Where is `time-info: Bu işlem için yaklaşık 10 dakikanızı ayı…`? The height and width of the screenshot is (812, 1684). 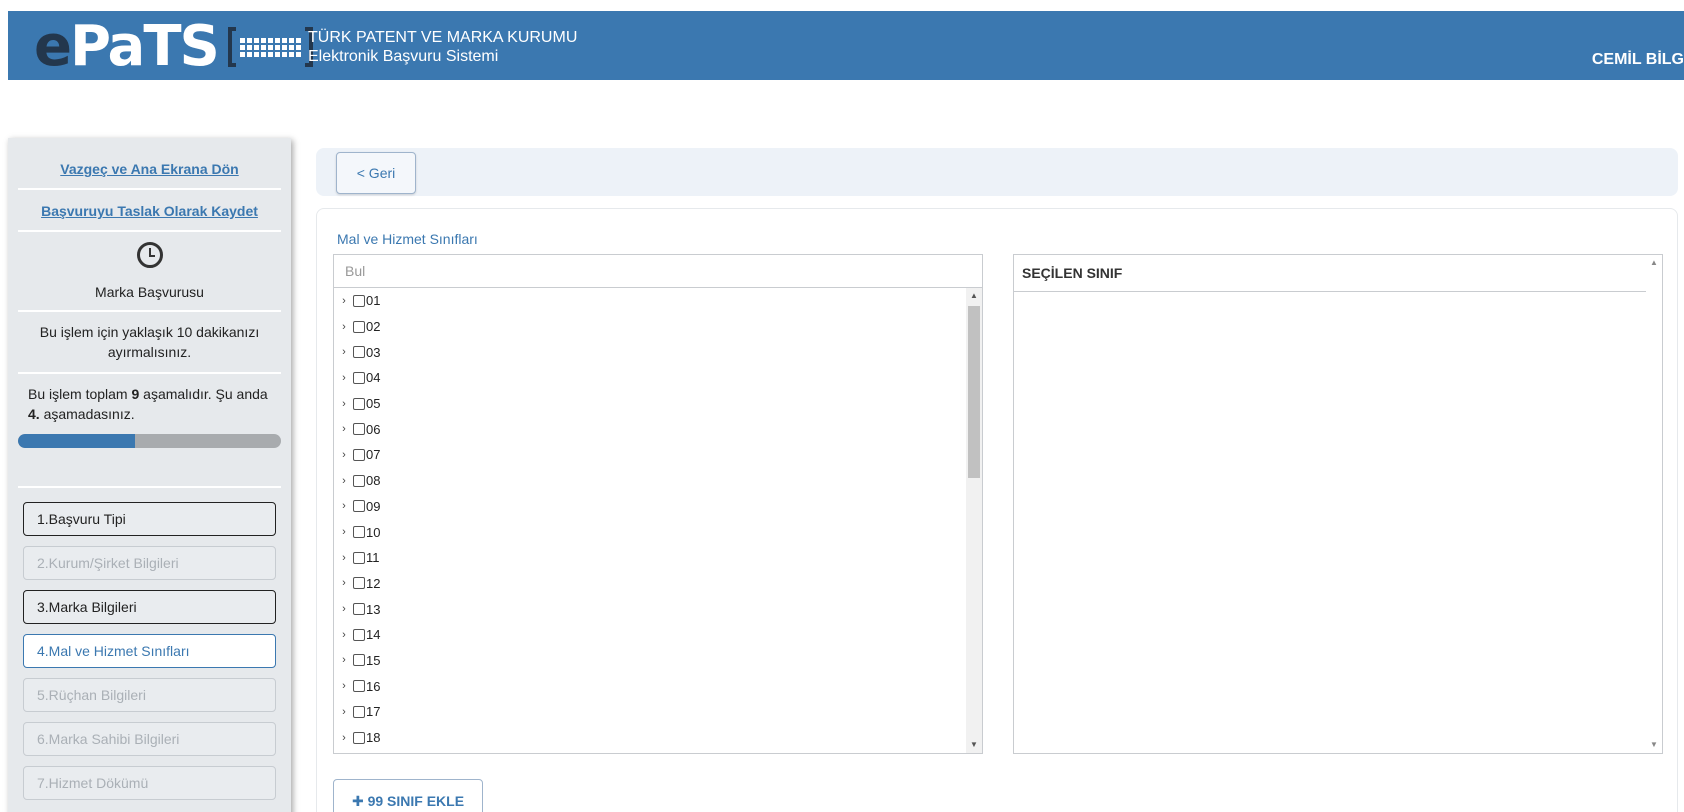 time-info: Bu işlem için yaklaşık 10 dakikanızı ayı… is located at coordinates (149, 343).